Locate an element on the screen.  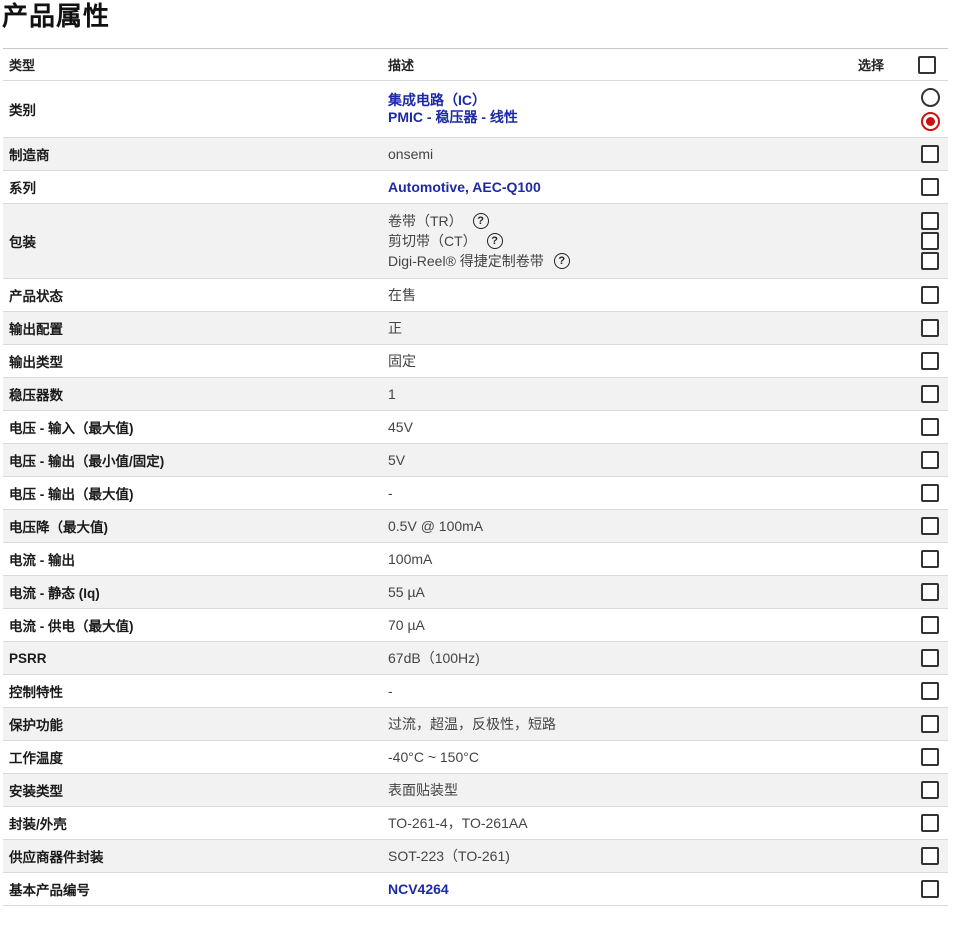
table-row: 输出类型 固定 is located at coordinates (475, 361).